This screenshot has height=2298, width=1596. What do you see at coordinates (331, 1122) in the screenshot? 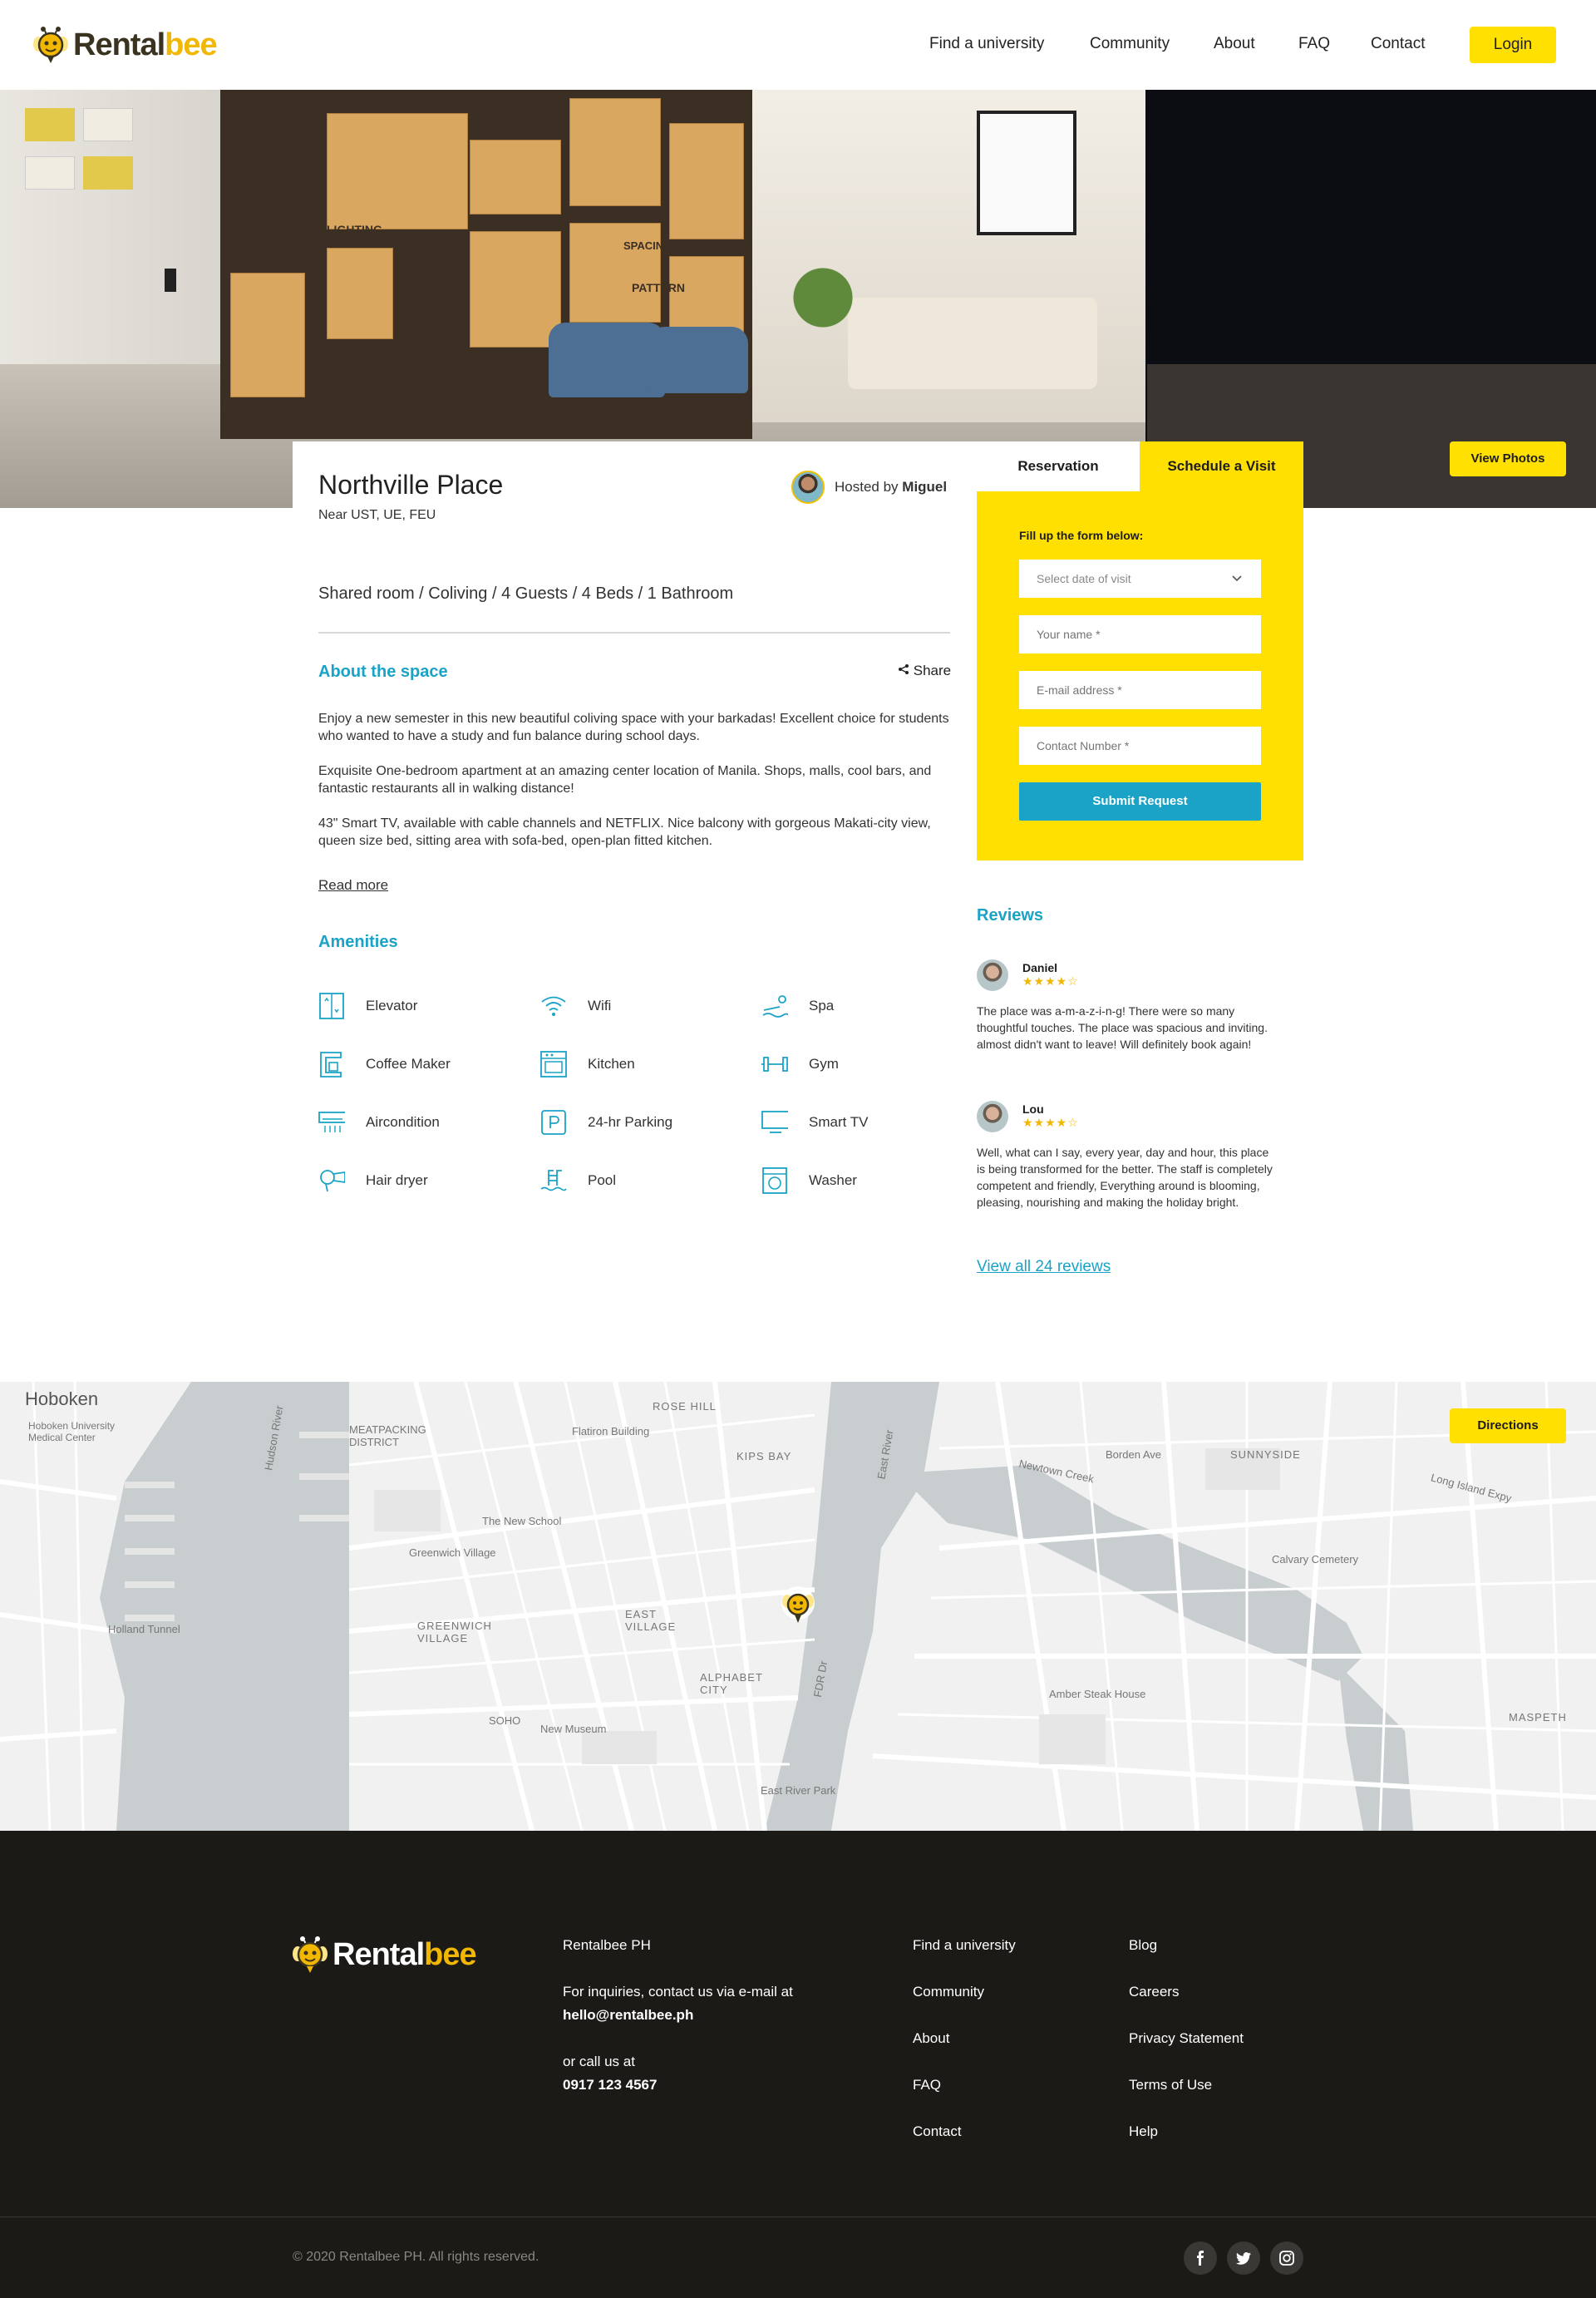
I see `aircondition-icon` at bounding box center [331, 1122].